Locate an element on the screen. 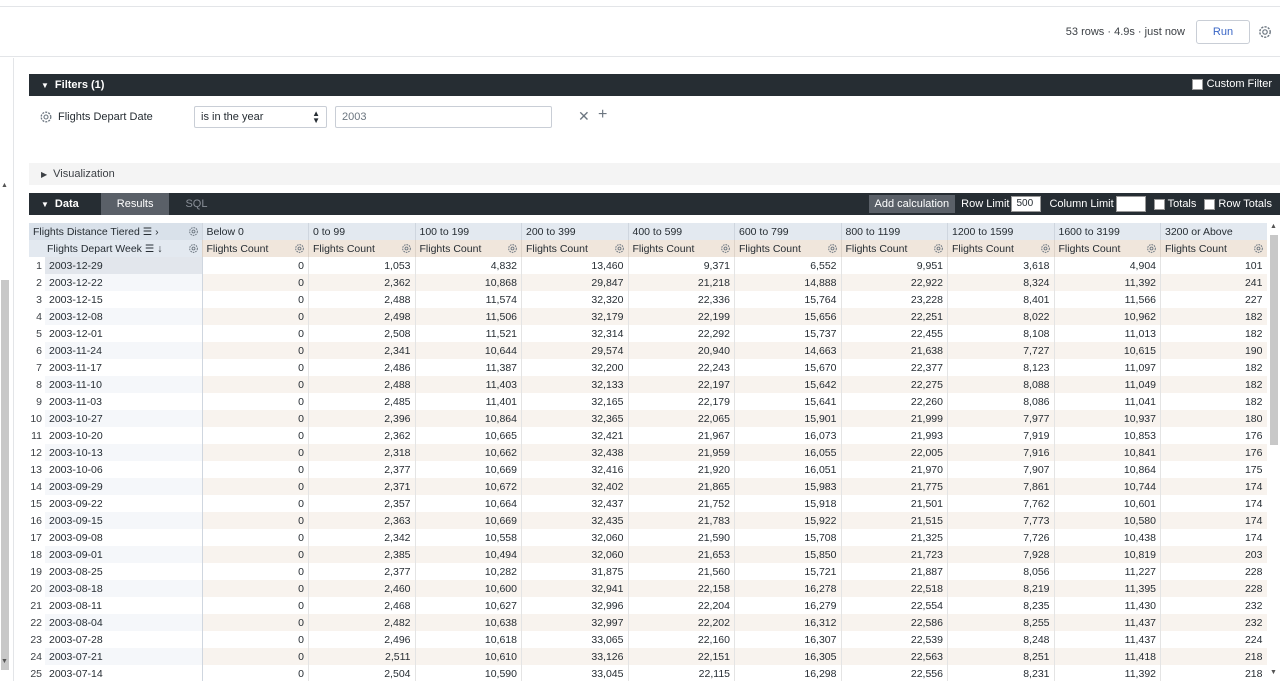  flights-count-cell: 10,853 is located at coordinates (1107, 435).